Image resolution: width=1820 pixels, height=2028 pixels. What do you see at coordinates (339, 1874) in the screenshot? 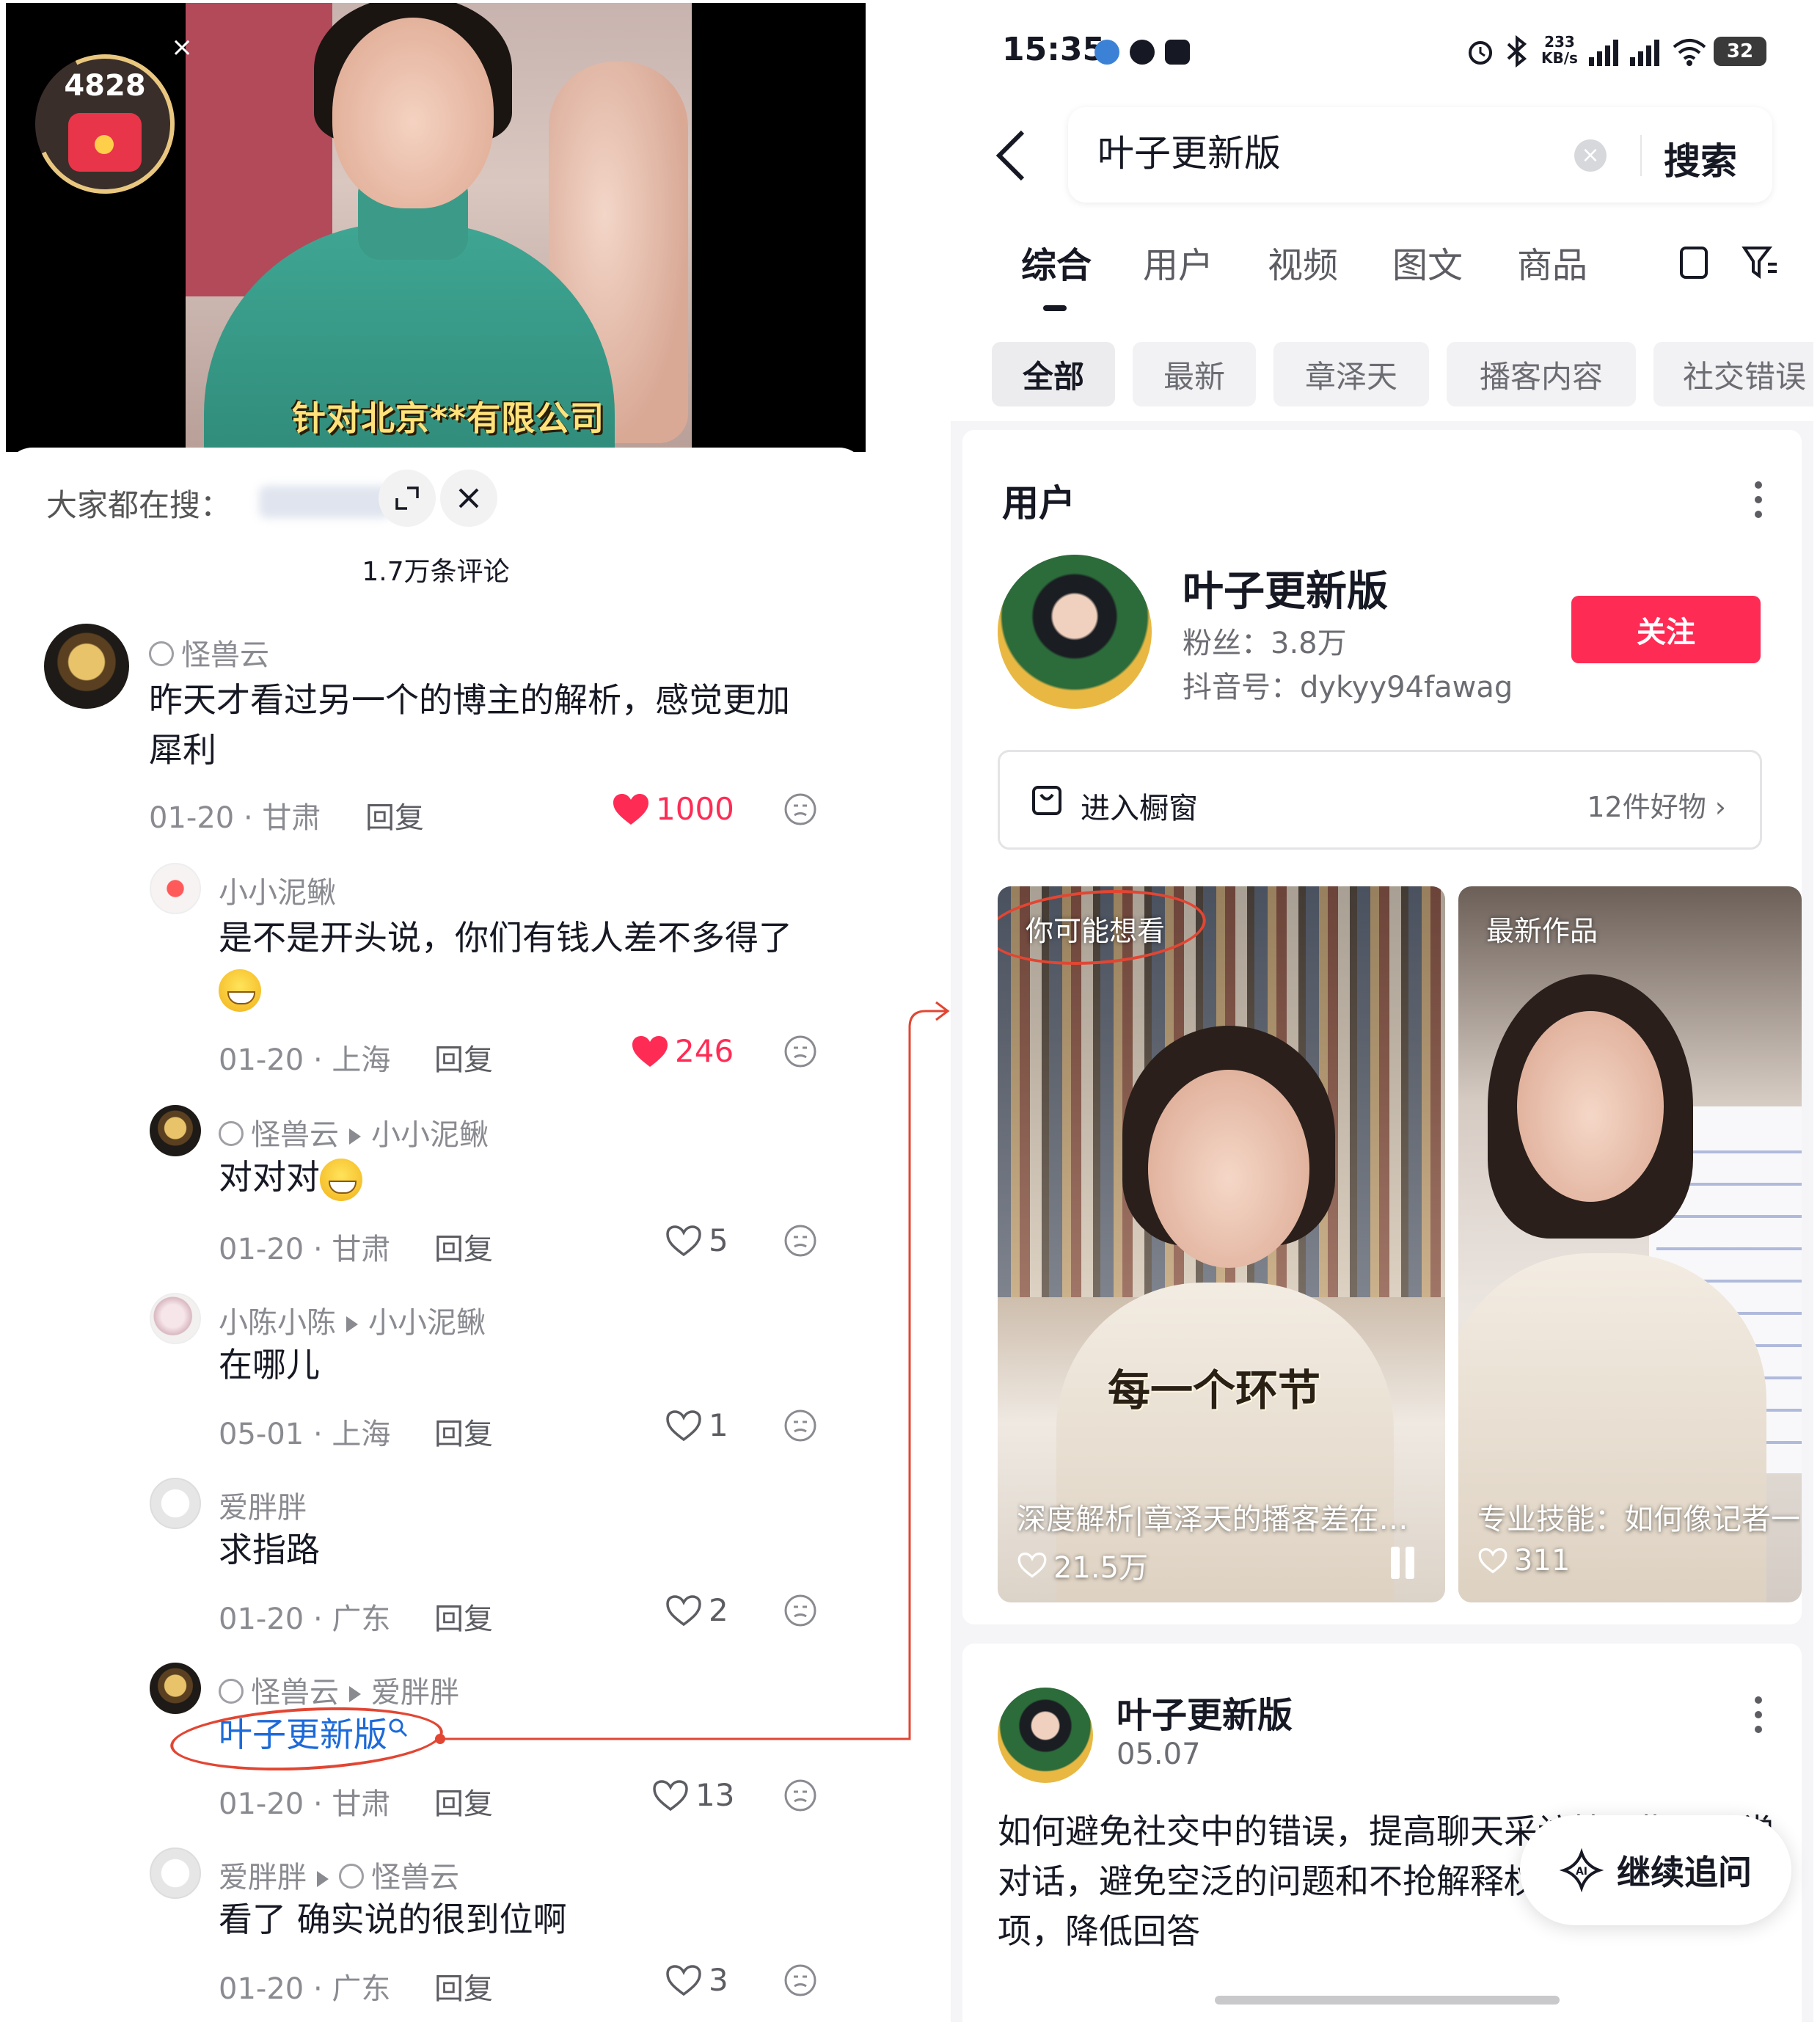
I see `comment-author: 爱胖胖 怪兽云` at bounding box center [339, 1874].